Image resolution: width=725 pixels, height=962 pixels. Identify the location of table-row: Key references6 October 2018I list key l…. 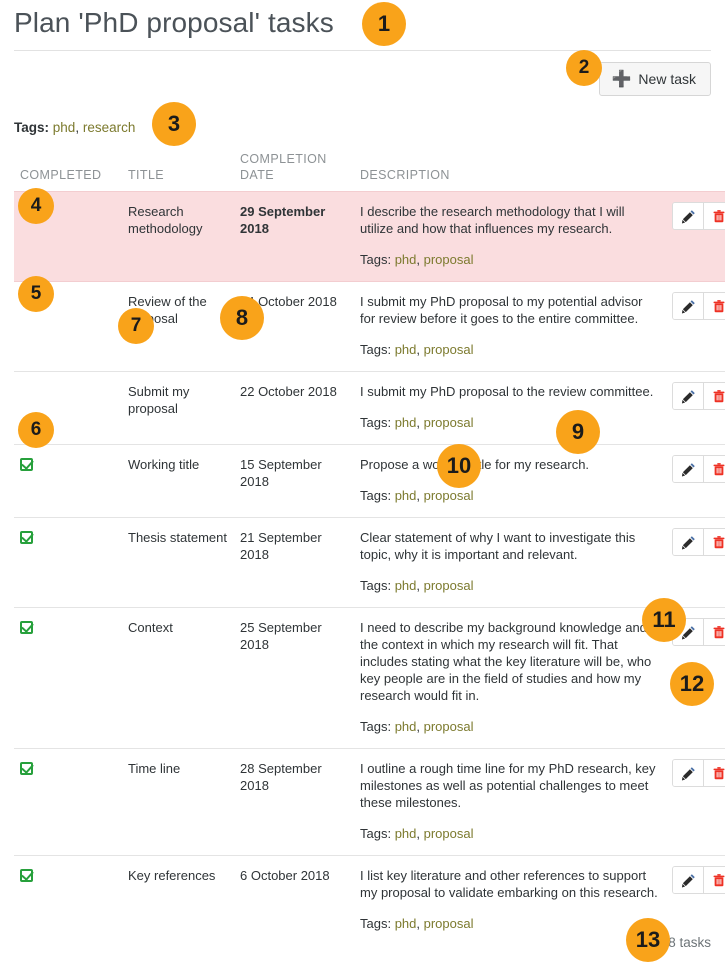
(369, 901).